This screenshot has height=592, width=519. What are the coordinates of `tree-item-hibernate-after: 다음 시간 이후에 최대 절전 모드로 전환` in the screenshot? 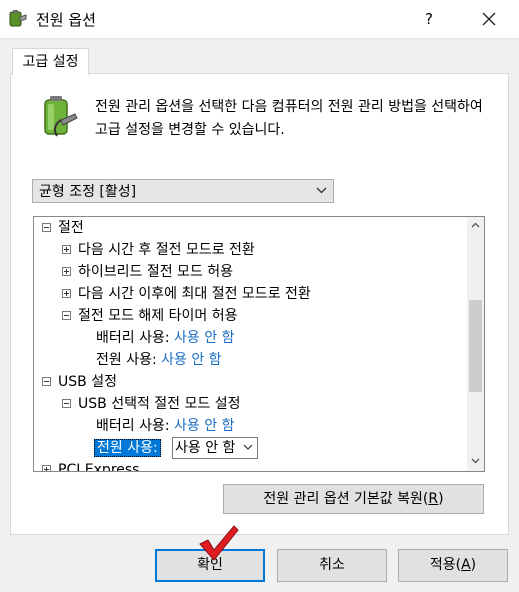 It's located at (184, 294).